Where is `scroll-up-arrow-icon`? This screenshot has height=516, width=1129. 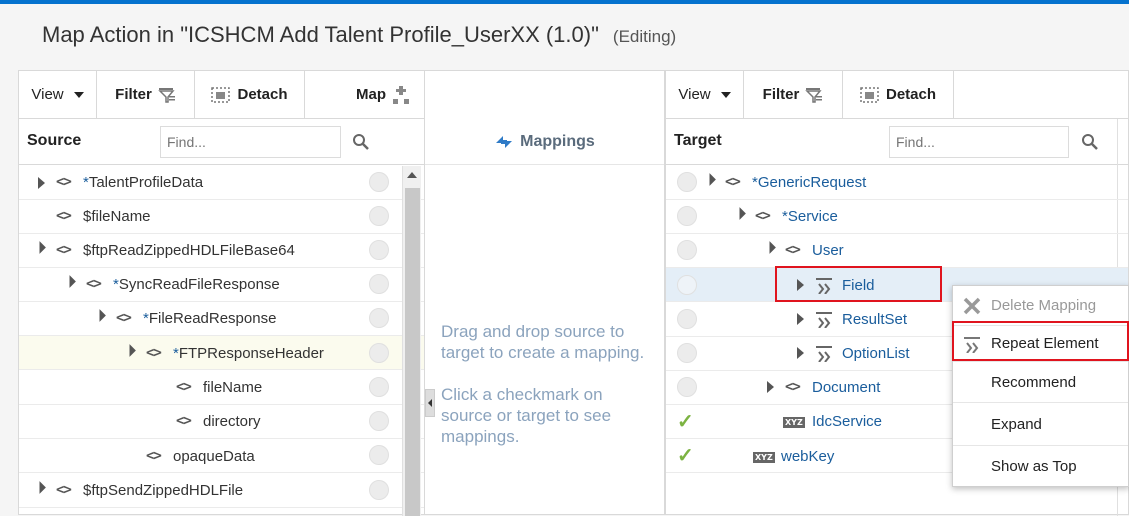
scroll-up-arrow-icon is located at coordinates (412, 175).